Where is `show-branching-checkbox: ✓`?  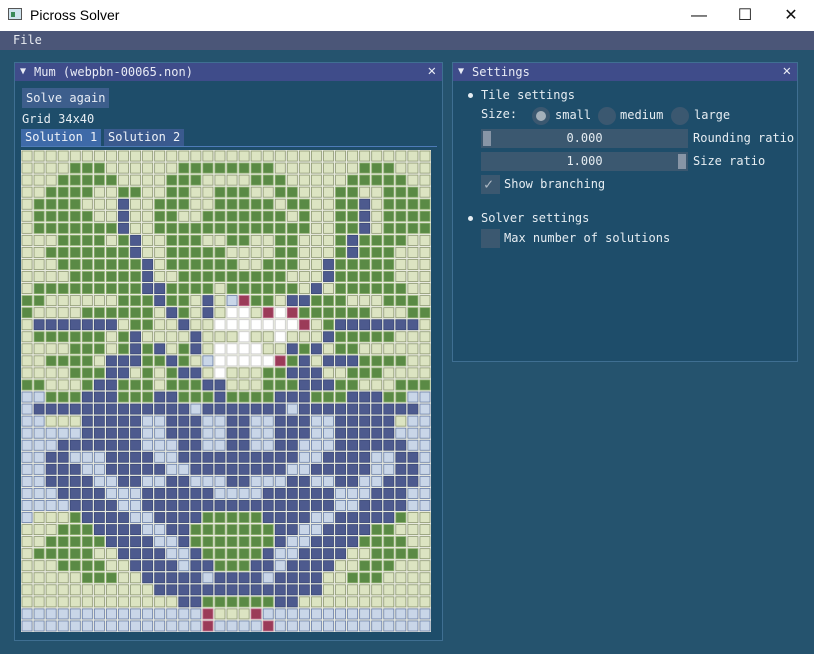
show-branching-checkbox: ✓ is located at coordinates (490, 184).